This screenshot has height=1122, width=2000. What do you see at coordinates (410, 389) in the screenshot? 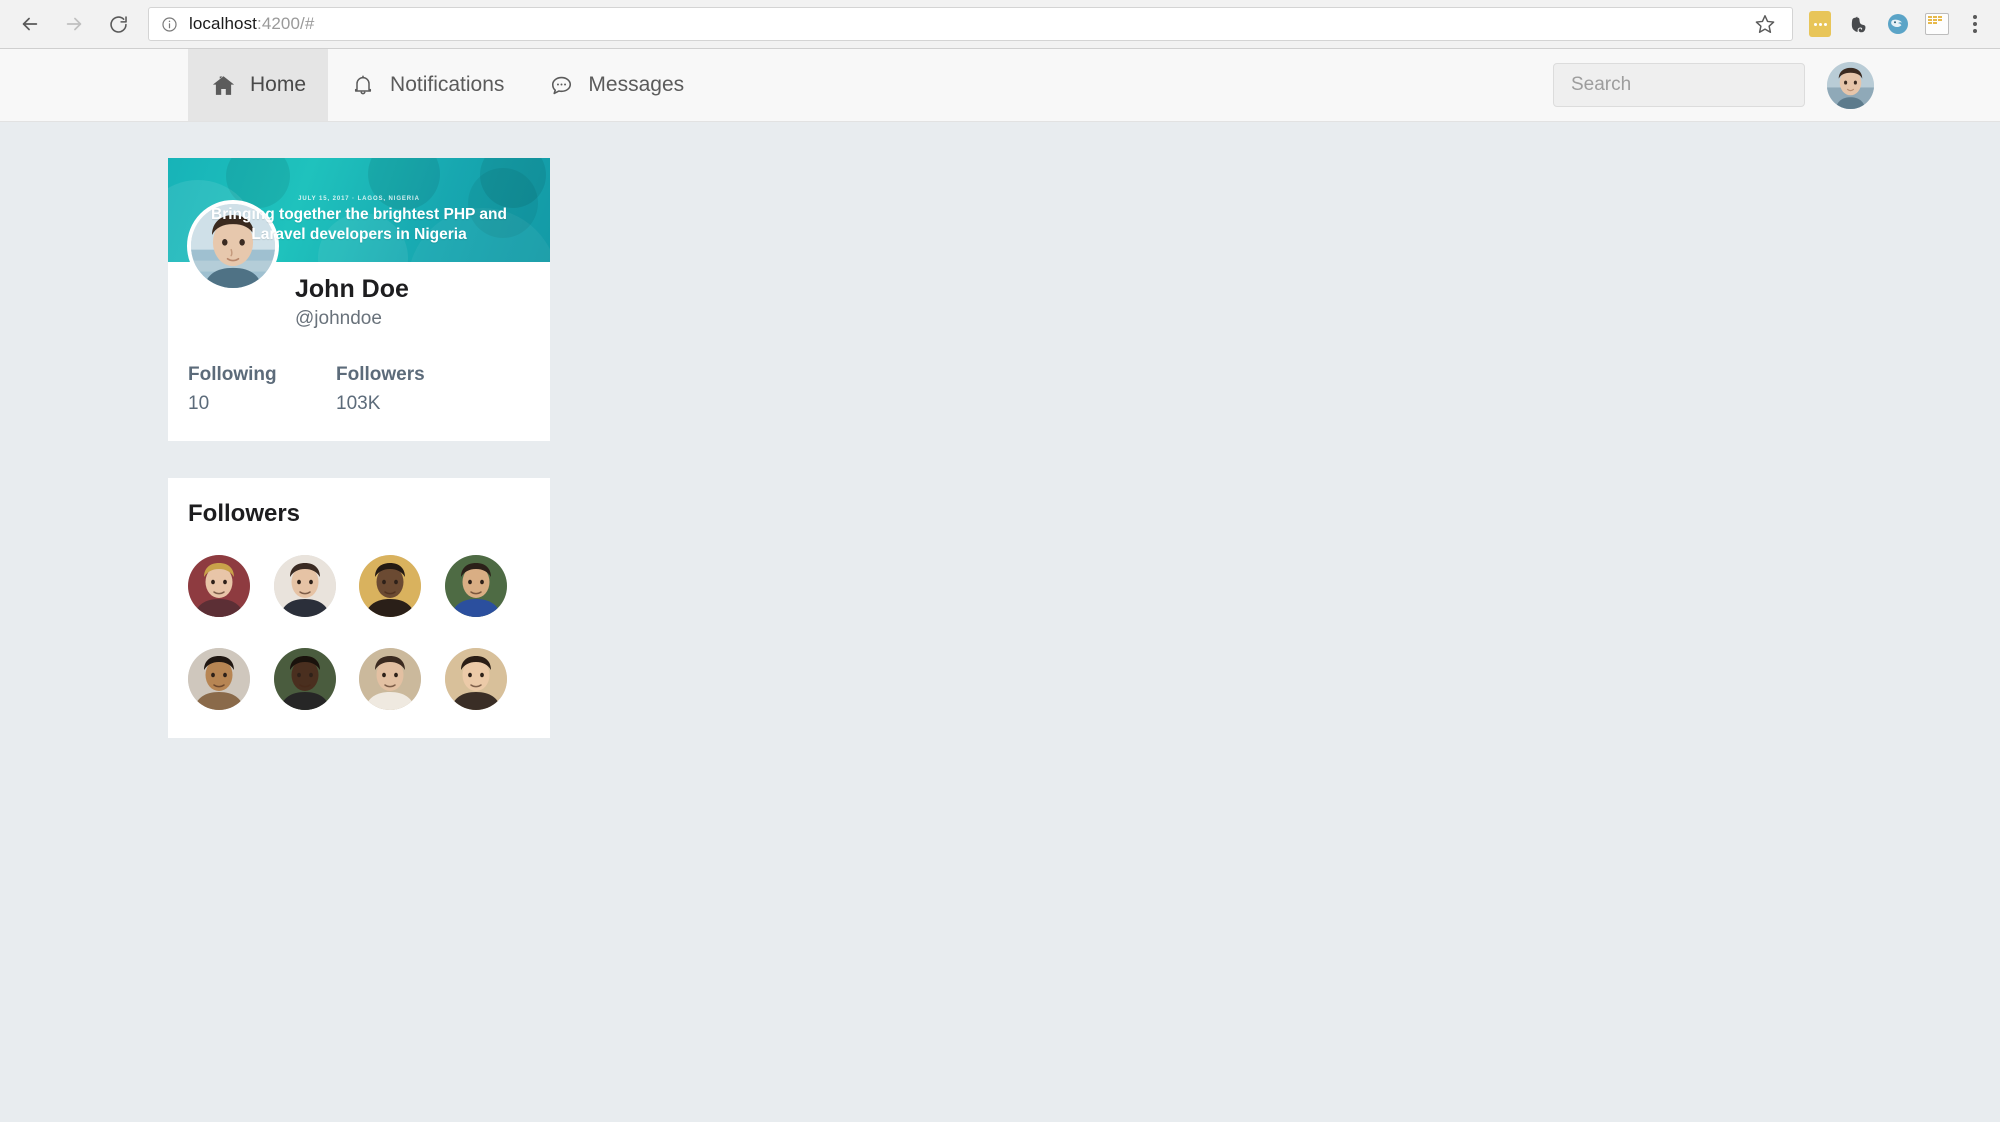
I see `stat-followers: Followers 103K` at bounding box center [410, 389].